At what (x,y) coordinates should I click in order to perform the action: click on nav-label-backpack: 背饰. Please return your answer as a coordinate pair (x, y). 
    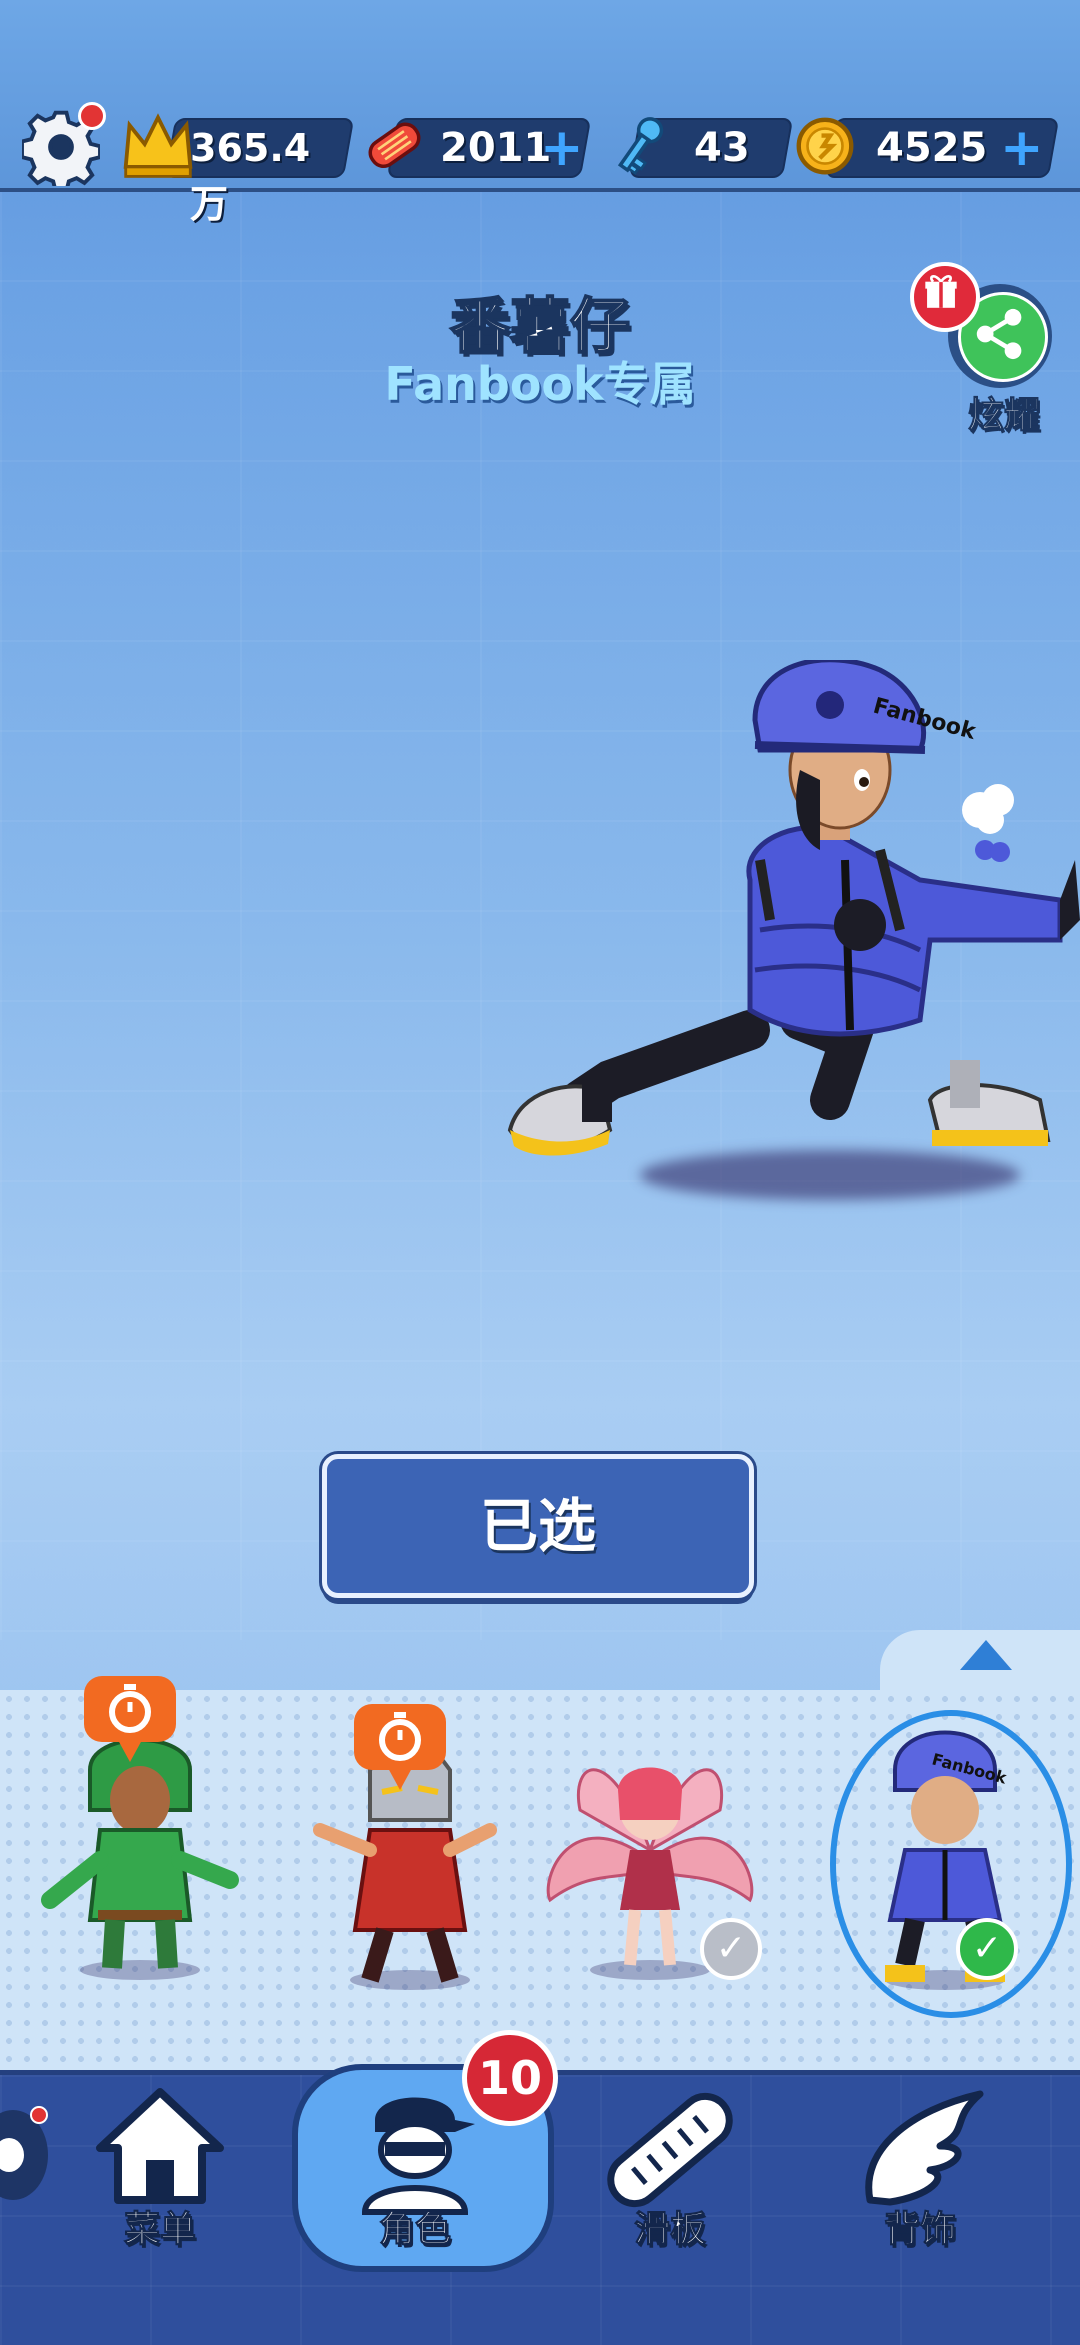
    Looking at the image, I should click on (919, 2230).